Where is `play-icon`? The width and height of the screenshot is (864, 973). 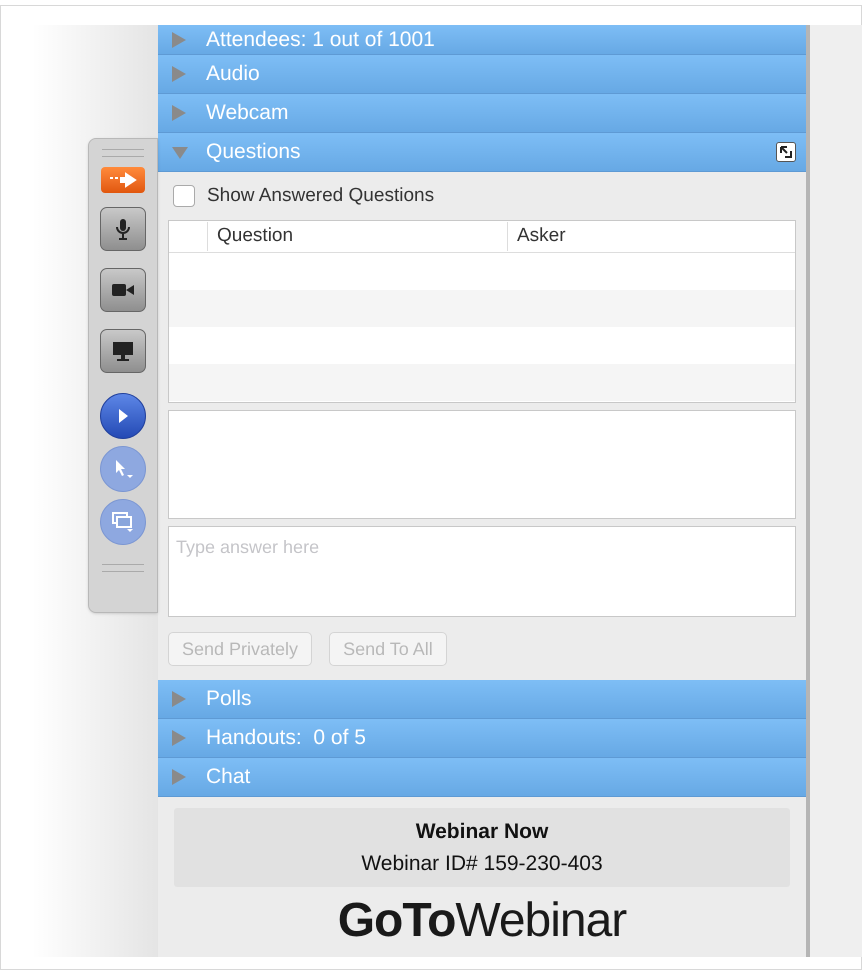
play-icon is located at coordinates (123, 416).